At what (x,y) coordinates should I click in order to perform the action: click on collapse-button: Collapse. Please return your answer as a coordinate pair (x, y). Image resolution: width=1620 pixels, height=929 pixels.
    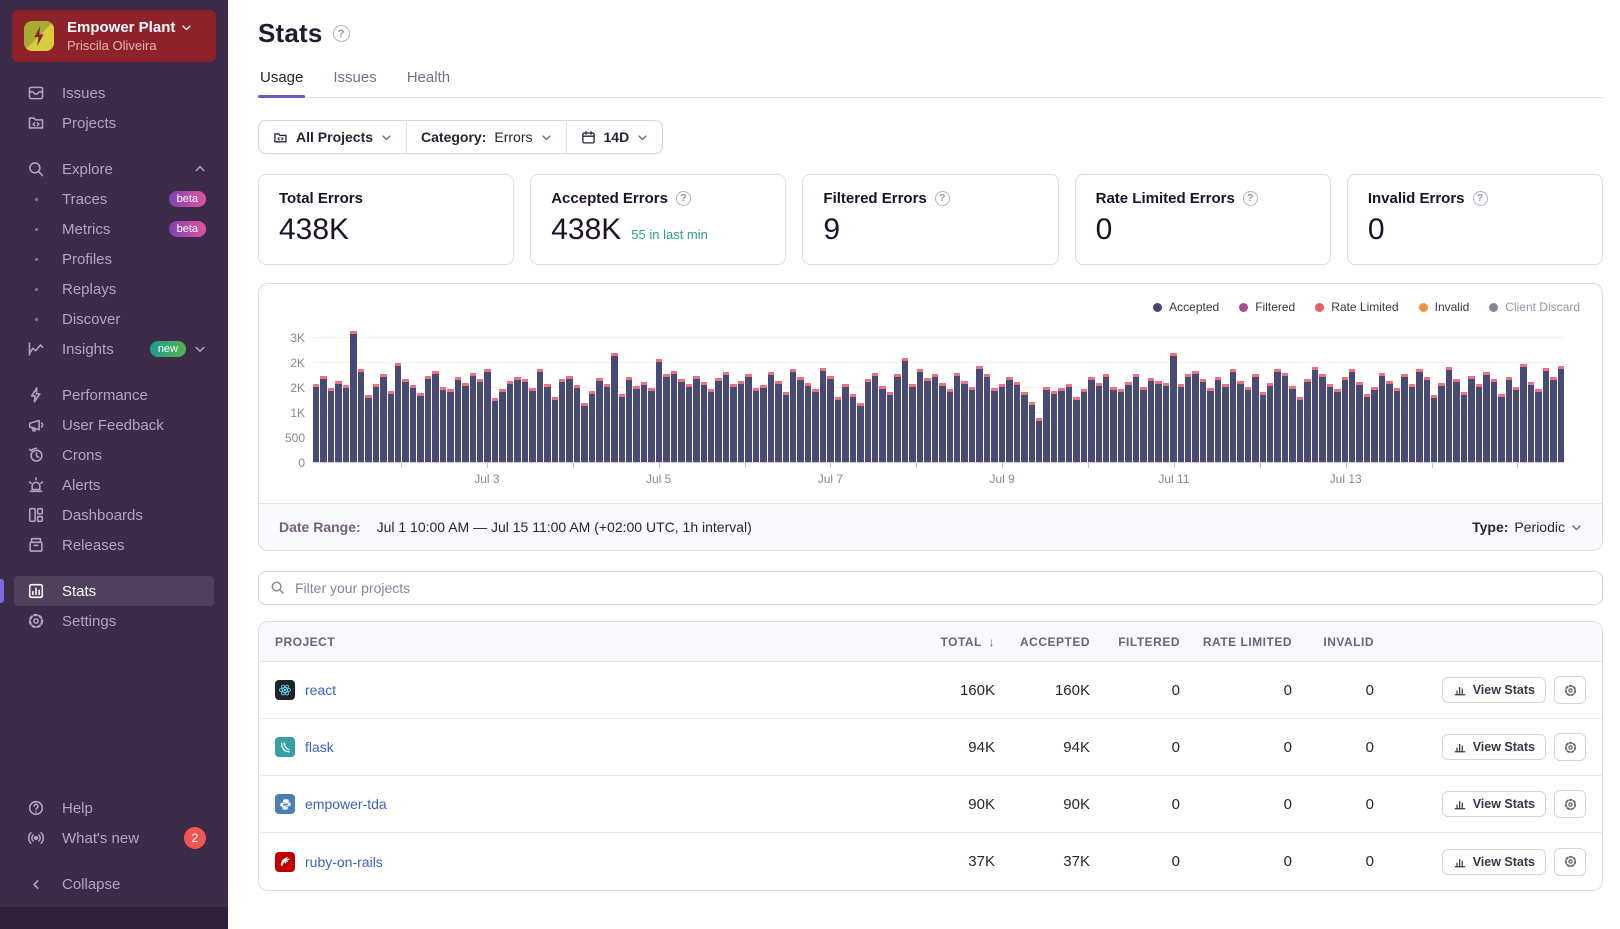
    Looking at the image, I should click on (114, 884).